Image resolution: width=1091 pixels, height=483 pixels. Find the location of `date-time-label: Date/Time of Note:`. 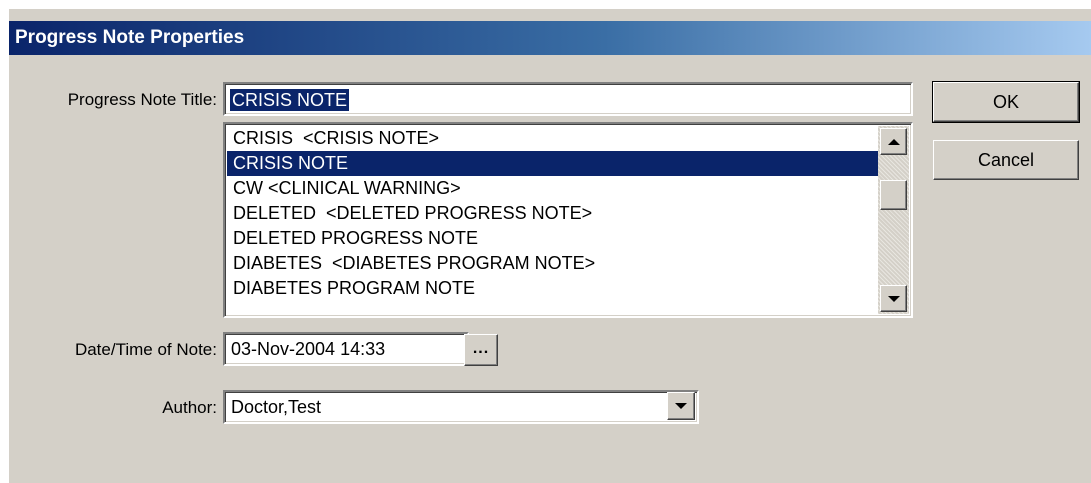

date-time-label: Date/Time of Note: is located at coordinates (145, 349).